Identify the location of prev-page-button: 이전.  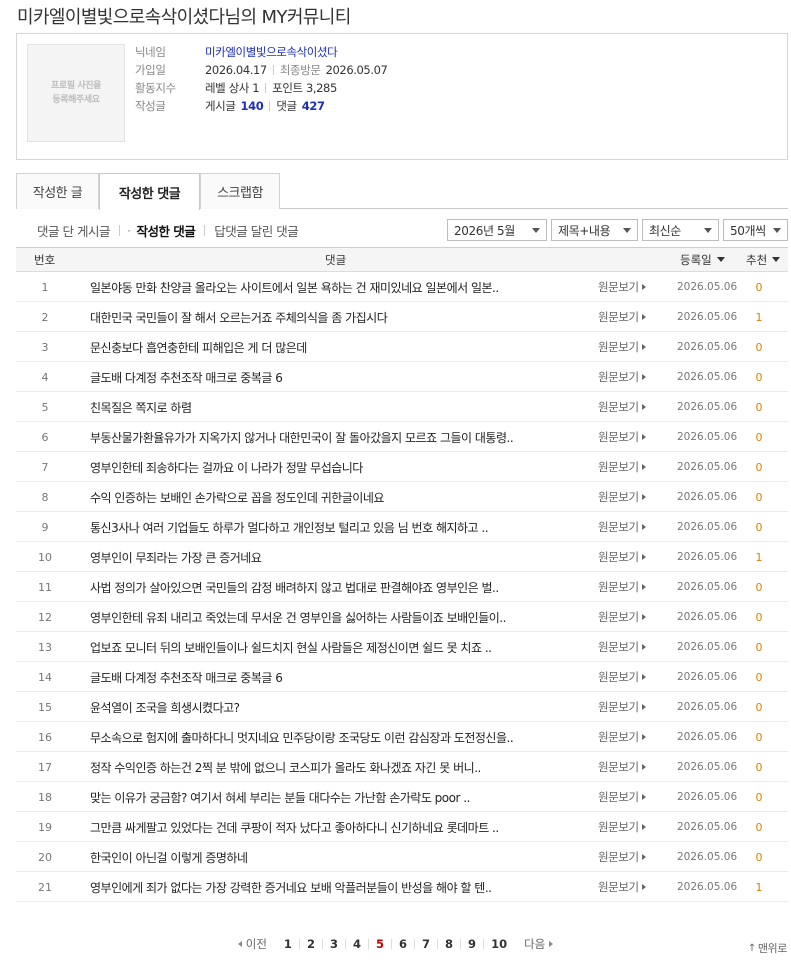
(252, 944).